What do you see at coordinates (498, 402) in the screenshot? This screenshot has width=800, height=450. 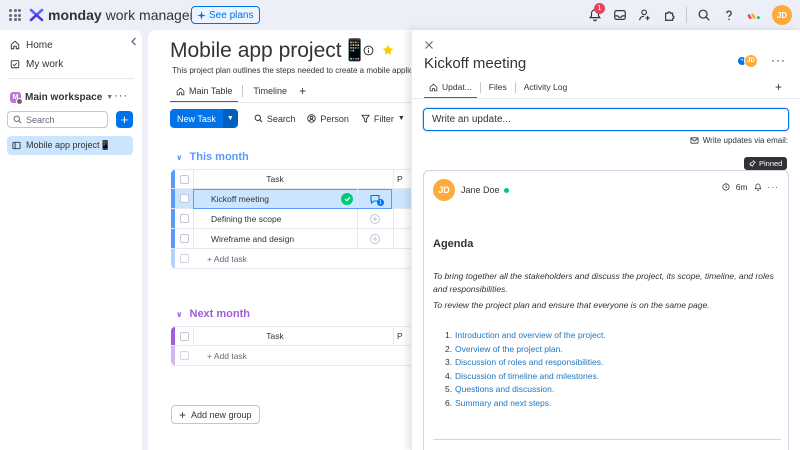 I see `list-item: 6. Summary and next steps.` at bounding box center [498, 402].